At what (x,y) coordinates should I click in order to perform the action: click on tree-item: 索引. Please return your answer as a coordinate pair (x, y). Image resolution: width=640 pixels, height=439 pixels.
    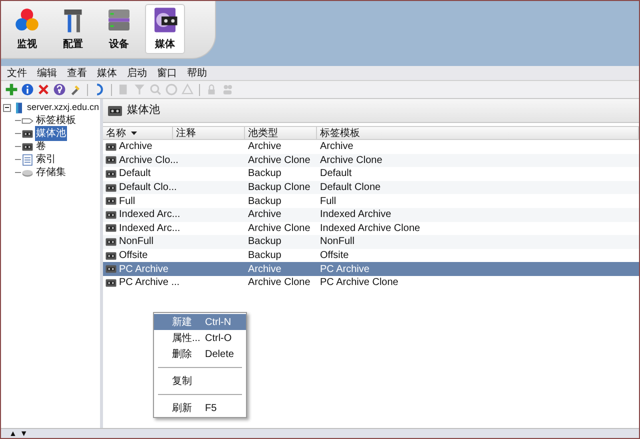
    Looking at the image, I should click on (46, 159).